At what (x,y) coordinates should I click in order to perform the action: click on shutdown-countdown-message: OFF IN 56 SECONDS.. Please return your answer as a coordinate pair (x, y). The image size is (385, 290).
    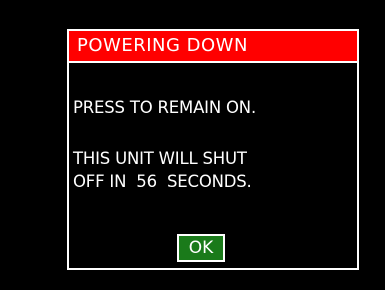
    Looking at the image, I should click on (162, 181).